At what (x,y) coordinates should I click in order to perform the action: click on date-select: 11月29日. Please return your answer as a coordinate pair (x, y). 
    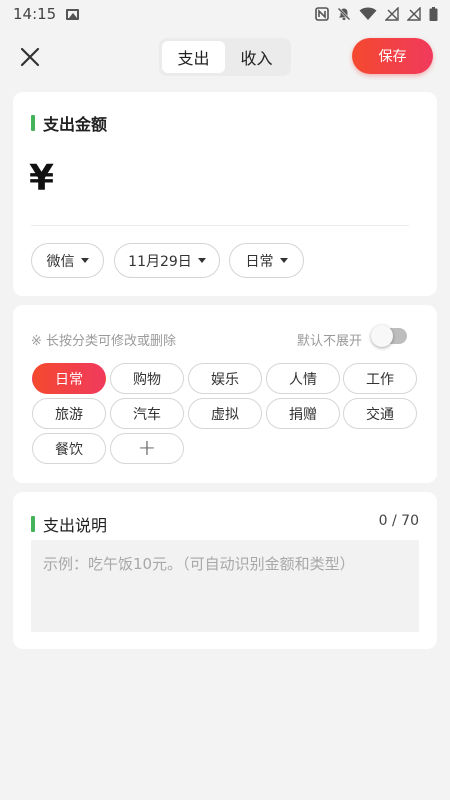
    Looking at the image, I should click on (167, 260).